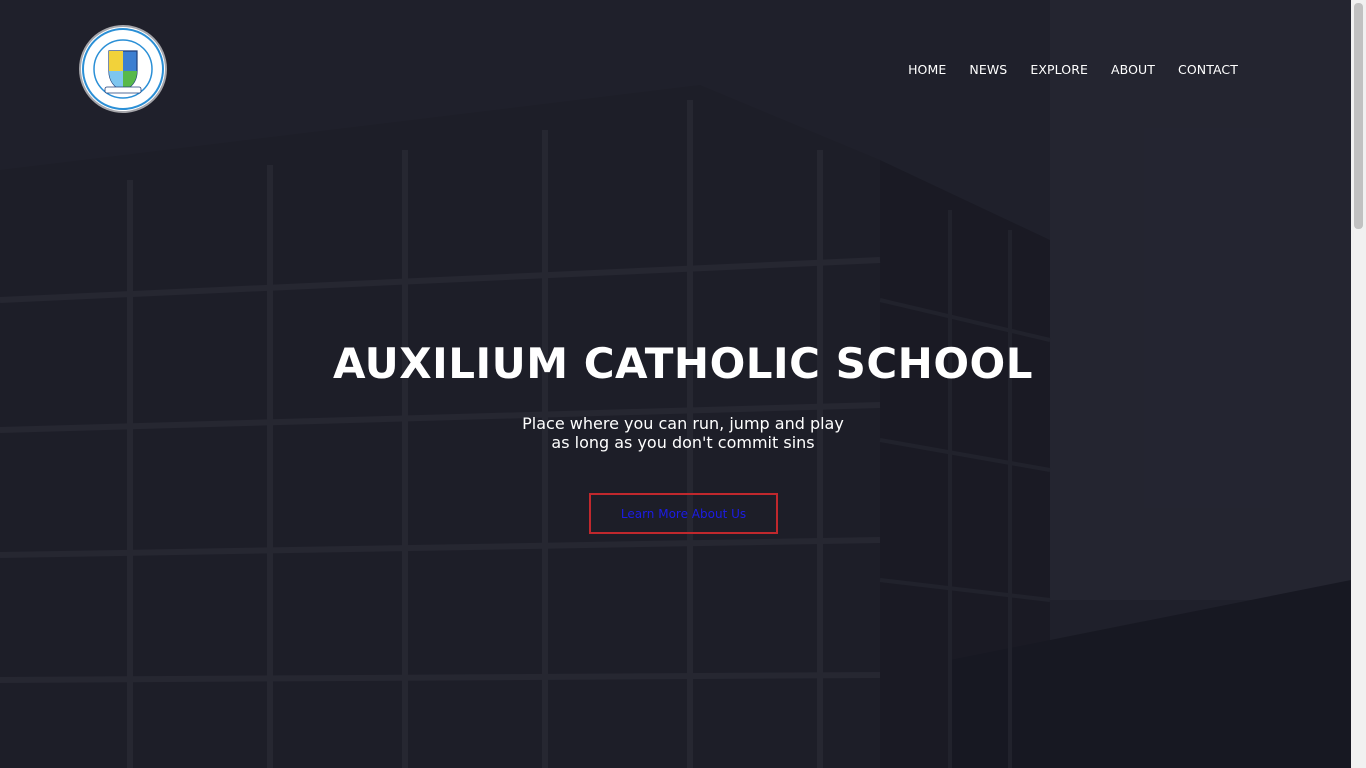 This screenshot has width=1366, height=768. Describe the element at coordinates (1358, 384) in the screenshot. I see `page-scrollbar` at that location.